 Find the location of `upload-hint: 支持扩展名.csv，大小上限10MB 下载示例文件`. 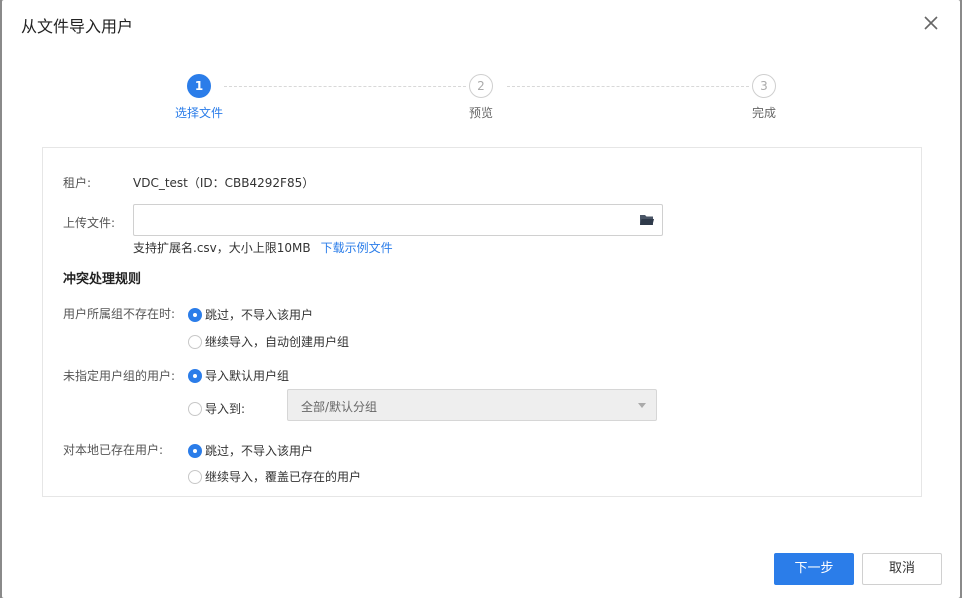

upload-hint: 支持扩展名.csv，大小上限10MB 下载示例文件 is located at coordinates (263, 247).